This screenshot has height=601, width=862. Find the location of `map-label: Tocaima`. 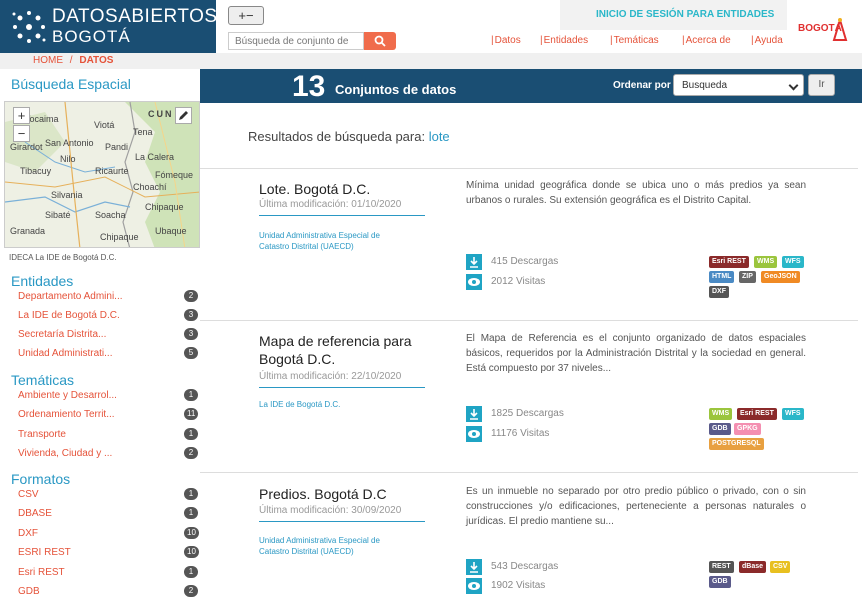

map-label: Tocaima is located at coordinates (42, 119).